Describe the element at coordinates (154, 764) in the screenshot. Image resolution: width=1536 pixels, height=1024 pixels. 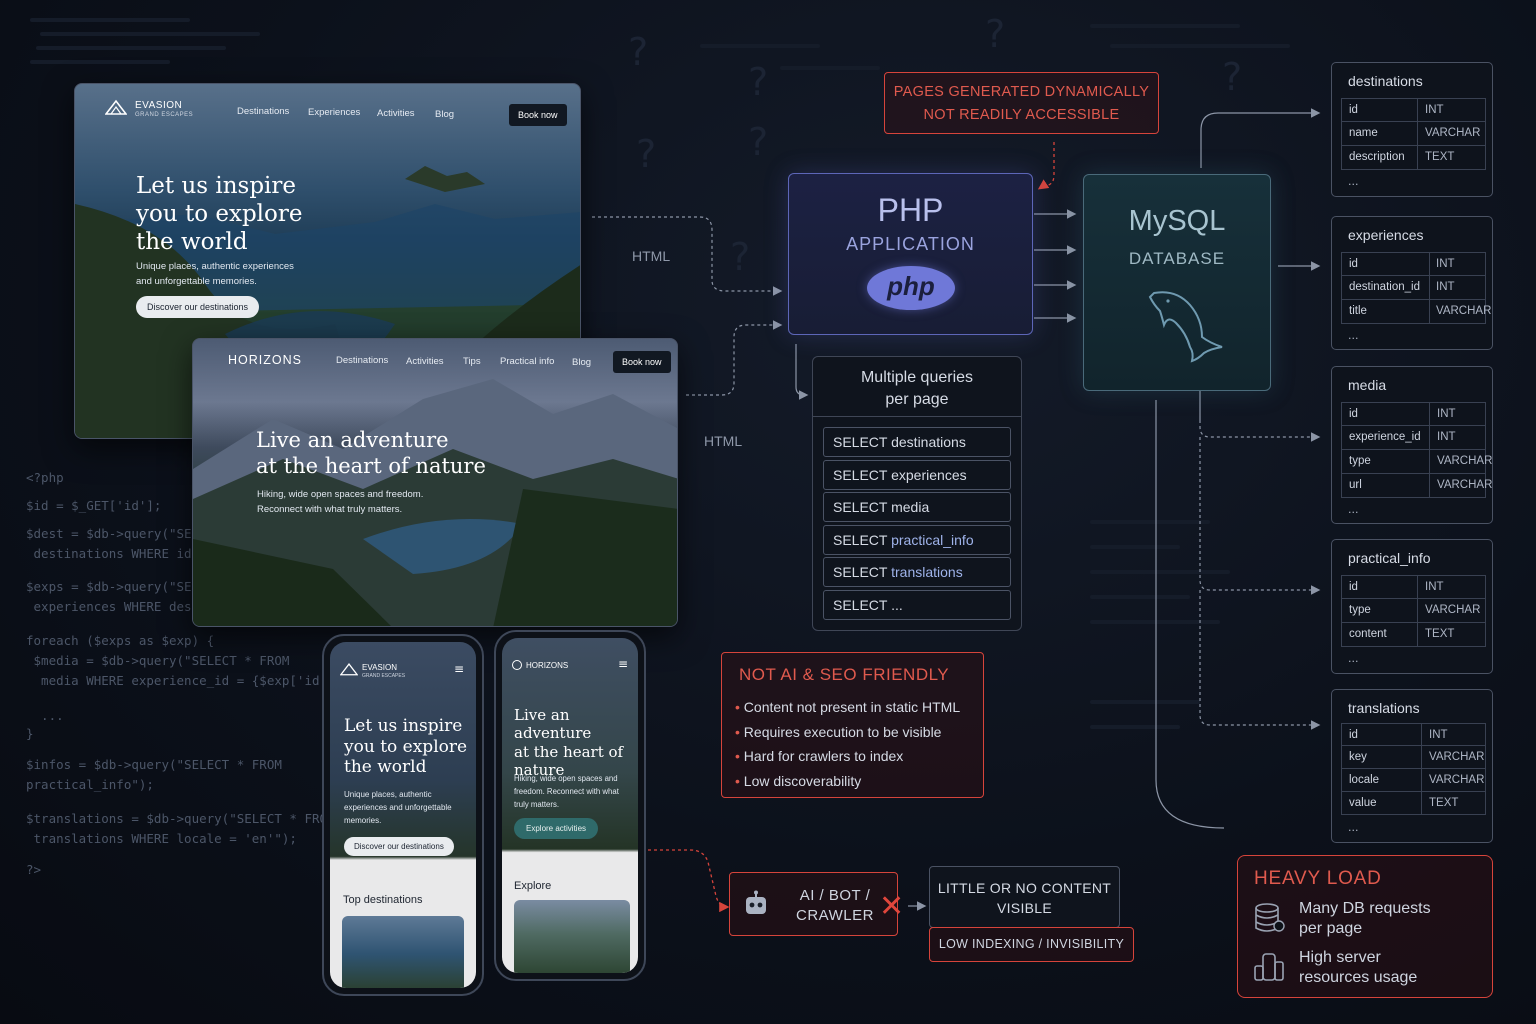
I see `code-line: $infos = $db->query("SELECT * FROM` at that location.